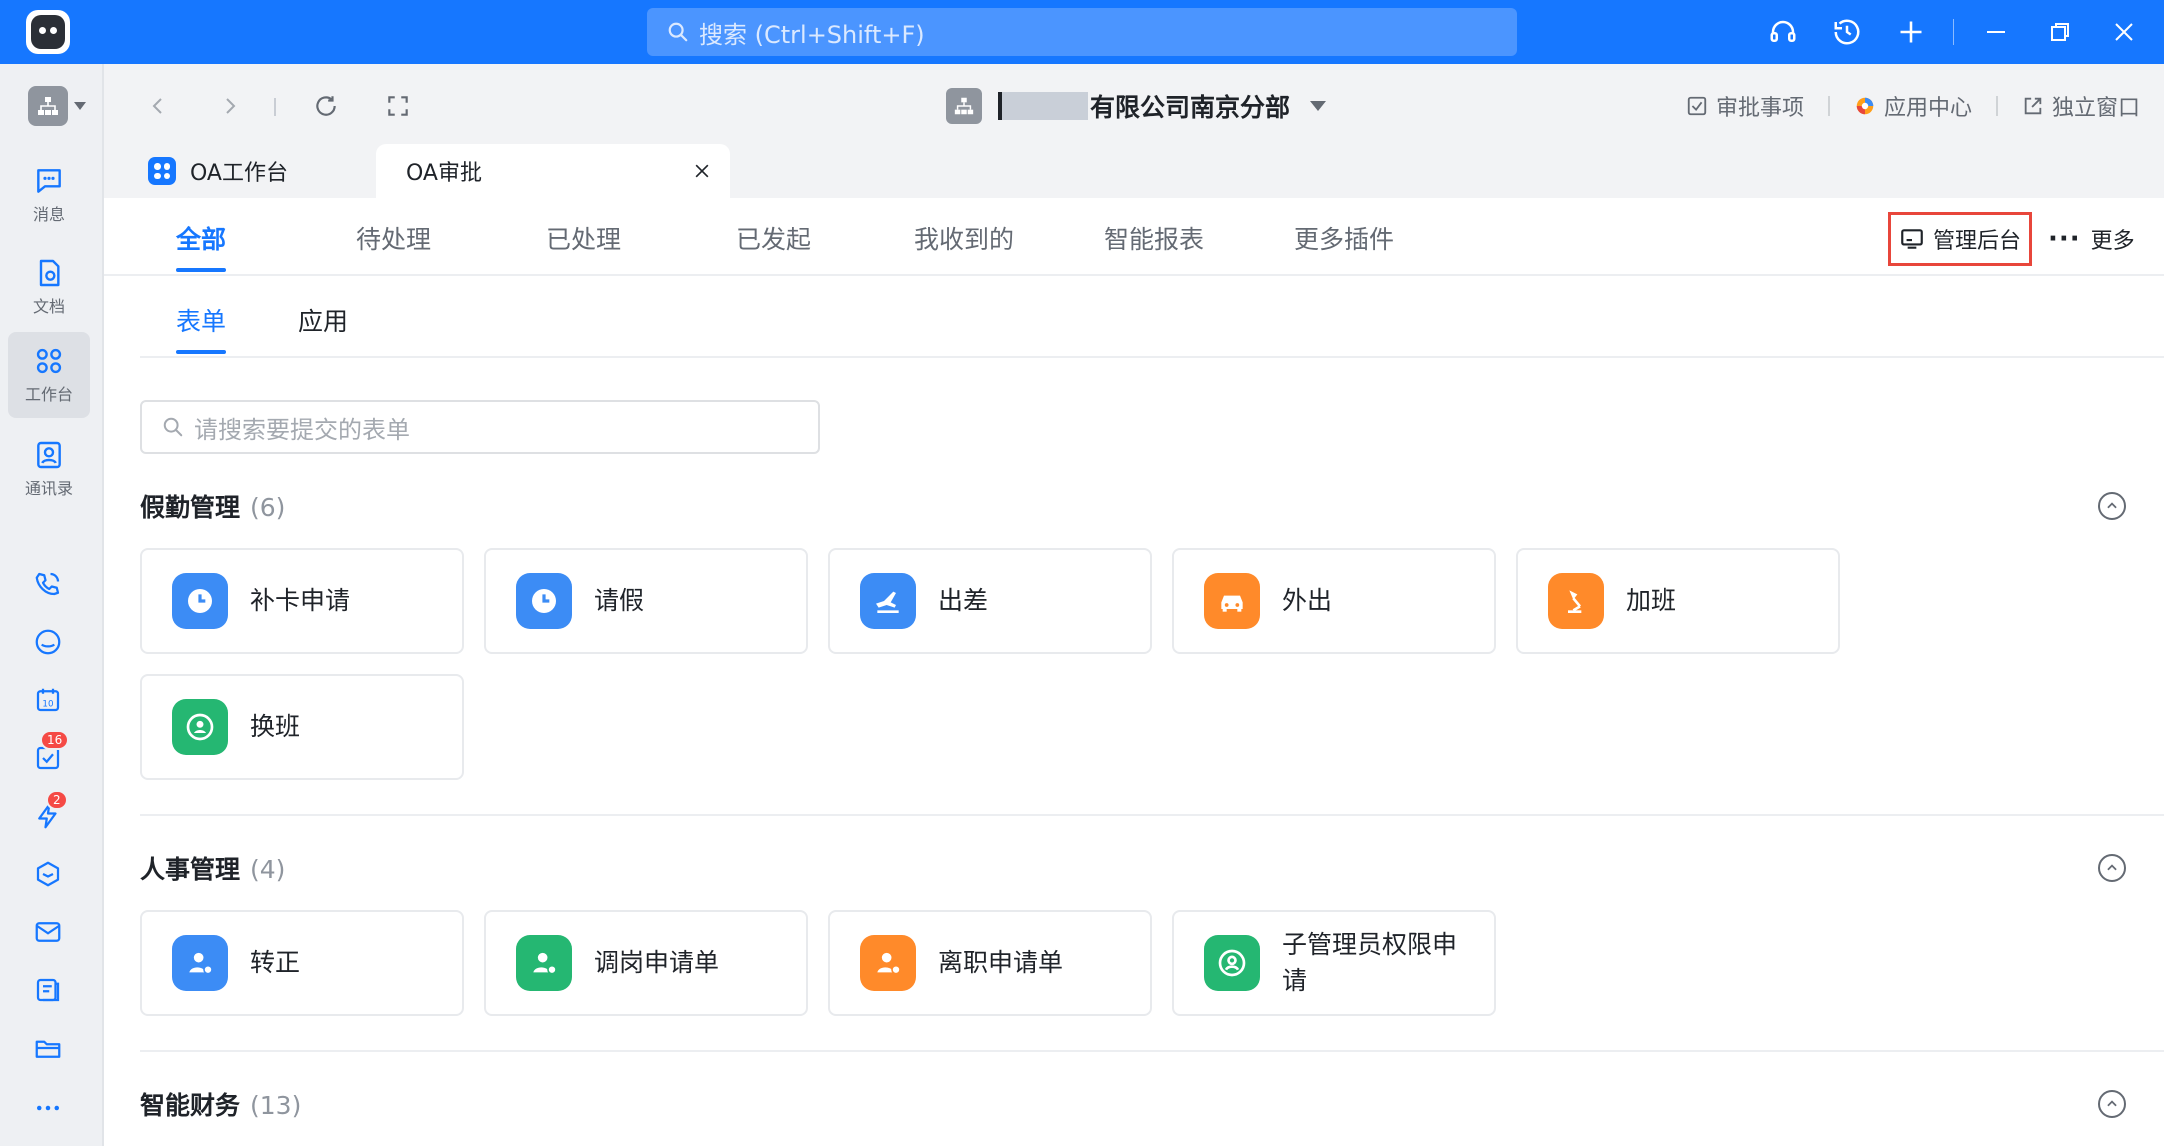  I want to click on history-icon, so click(1847, 32).